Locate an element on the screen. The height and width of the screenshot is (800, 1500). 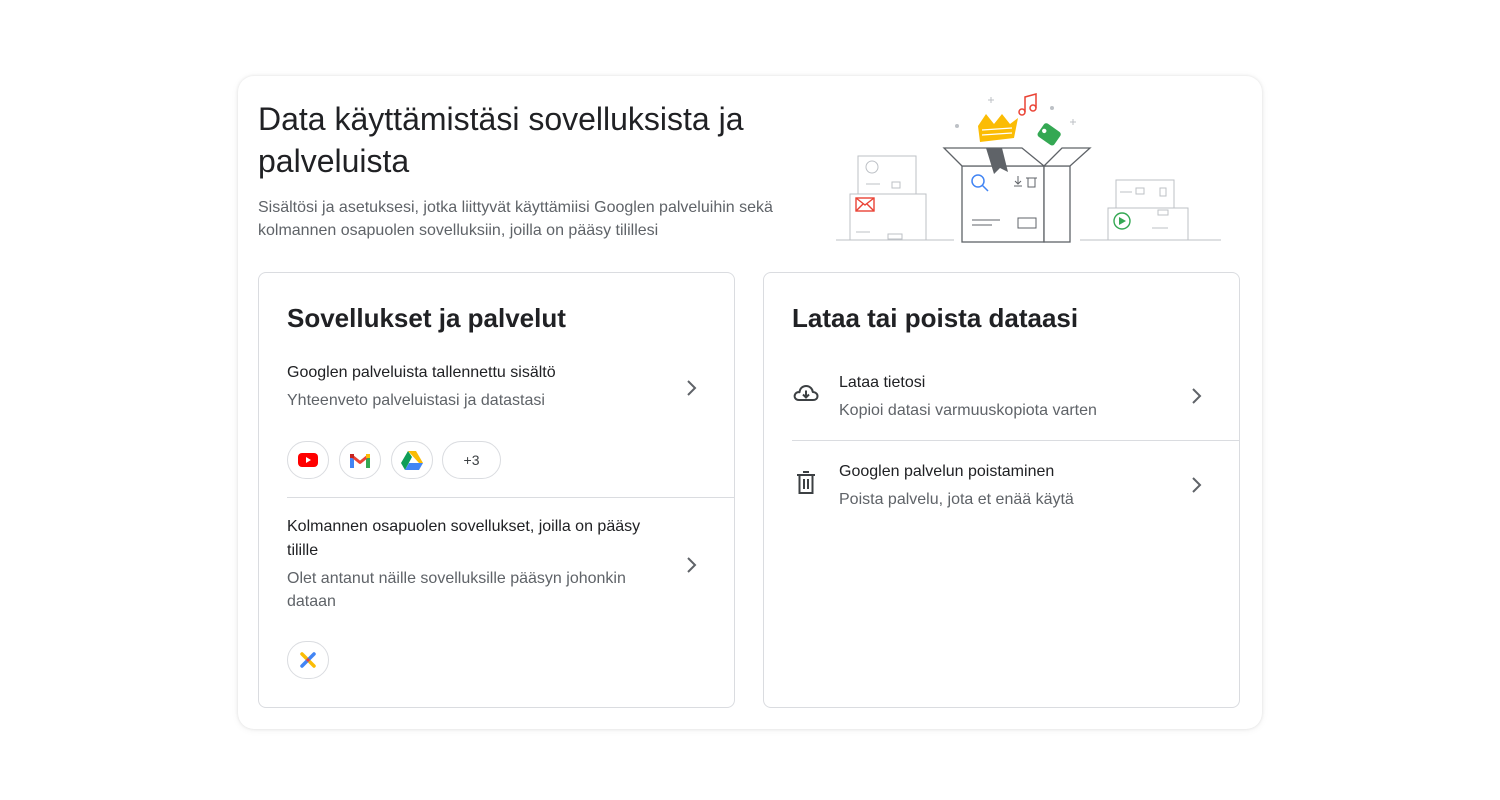
boxes-illustration is located at coordinates (1028, 168).